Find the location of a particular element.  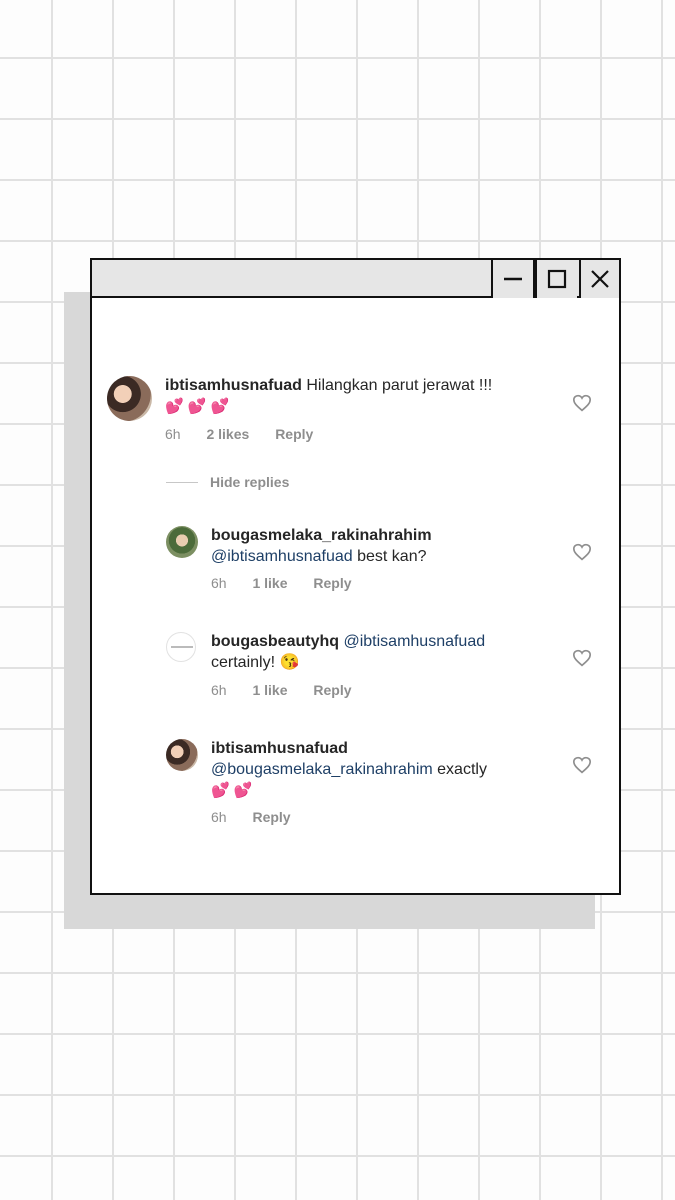

reply-mention: @bougasmelaka_rakinahrahim is located at coordinates (322, 769).